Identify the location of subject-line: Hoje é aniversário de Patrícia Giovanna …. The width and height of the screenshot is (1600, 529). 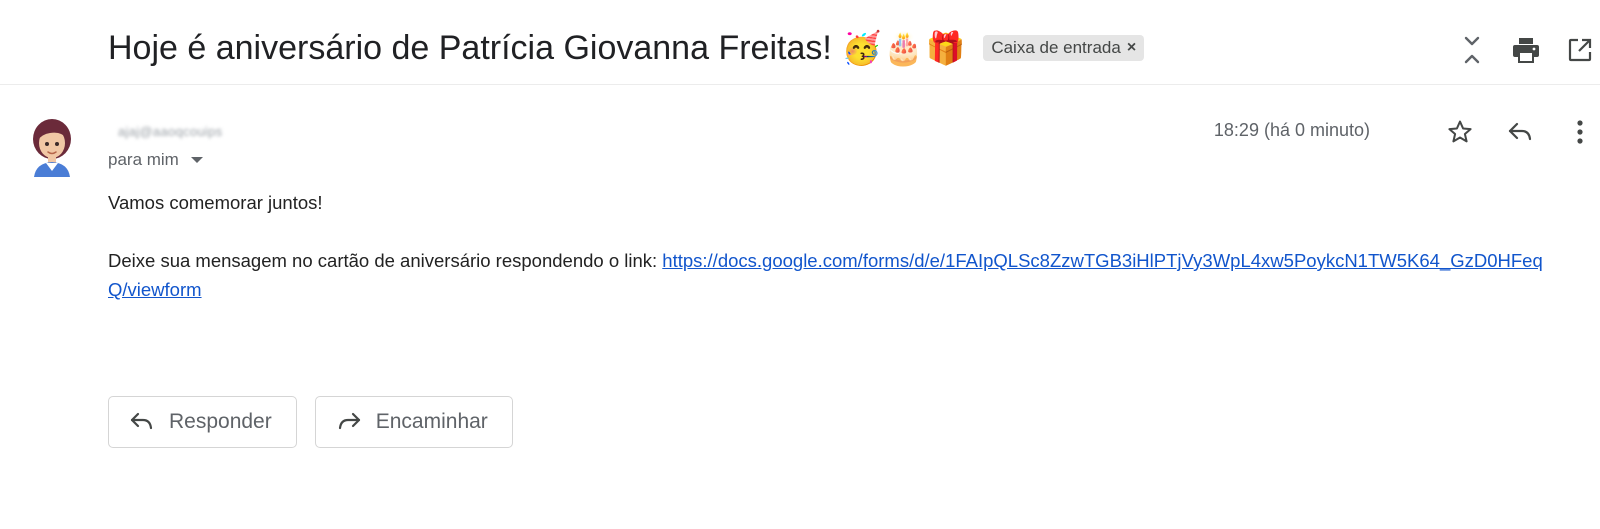
(626, 48).